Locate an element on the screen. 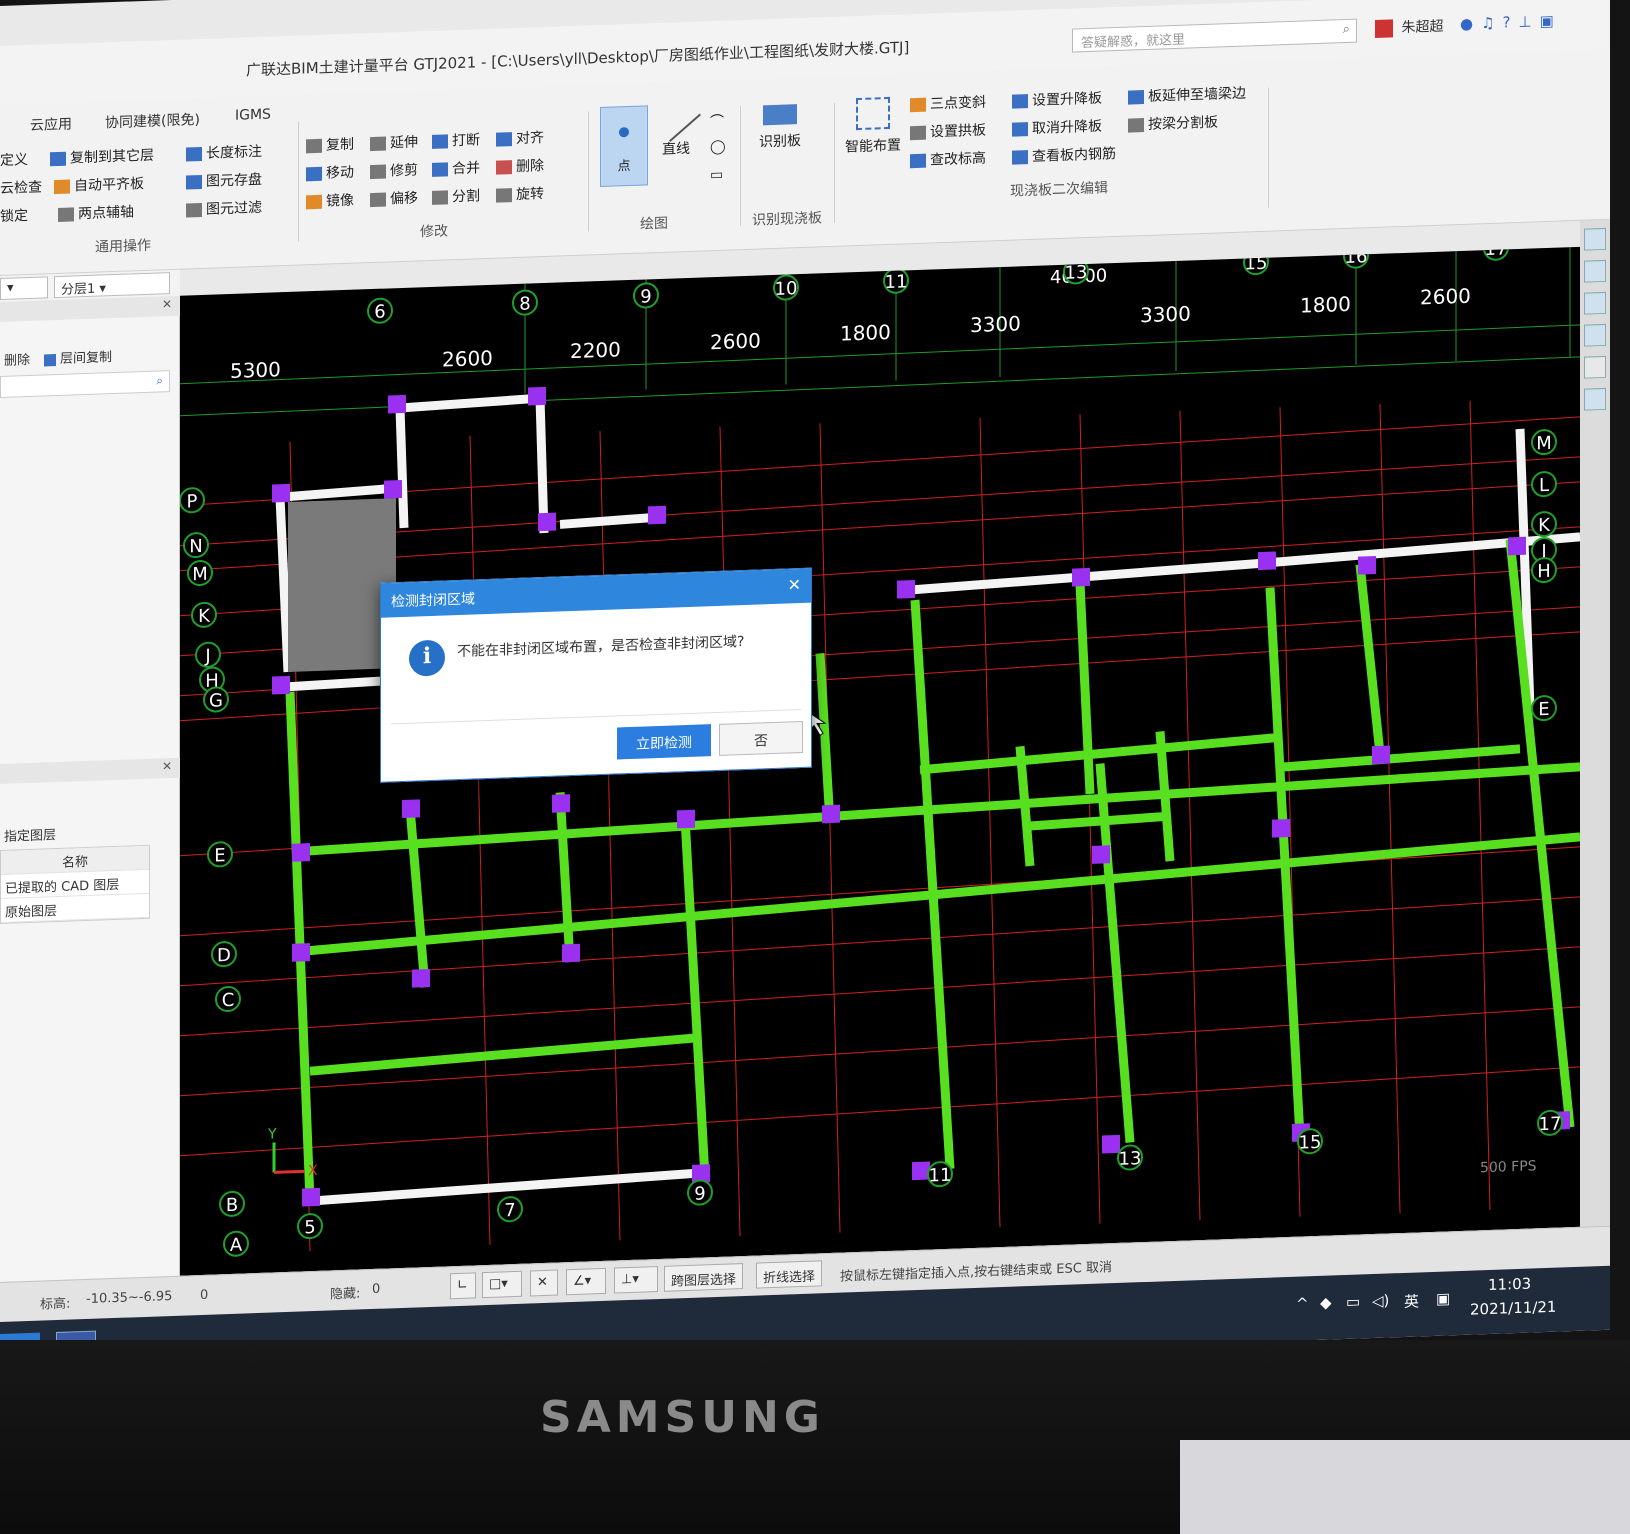 The width and height of the screenshot is (1630, 1534). mirror-button: 镜像 is located at coordinates (330, 201).